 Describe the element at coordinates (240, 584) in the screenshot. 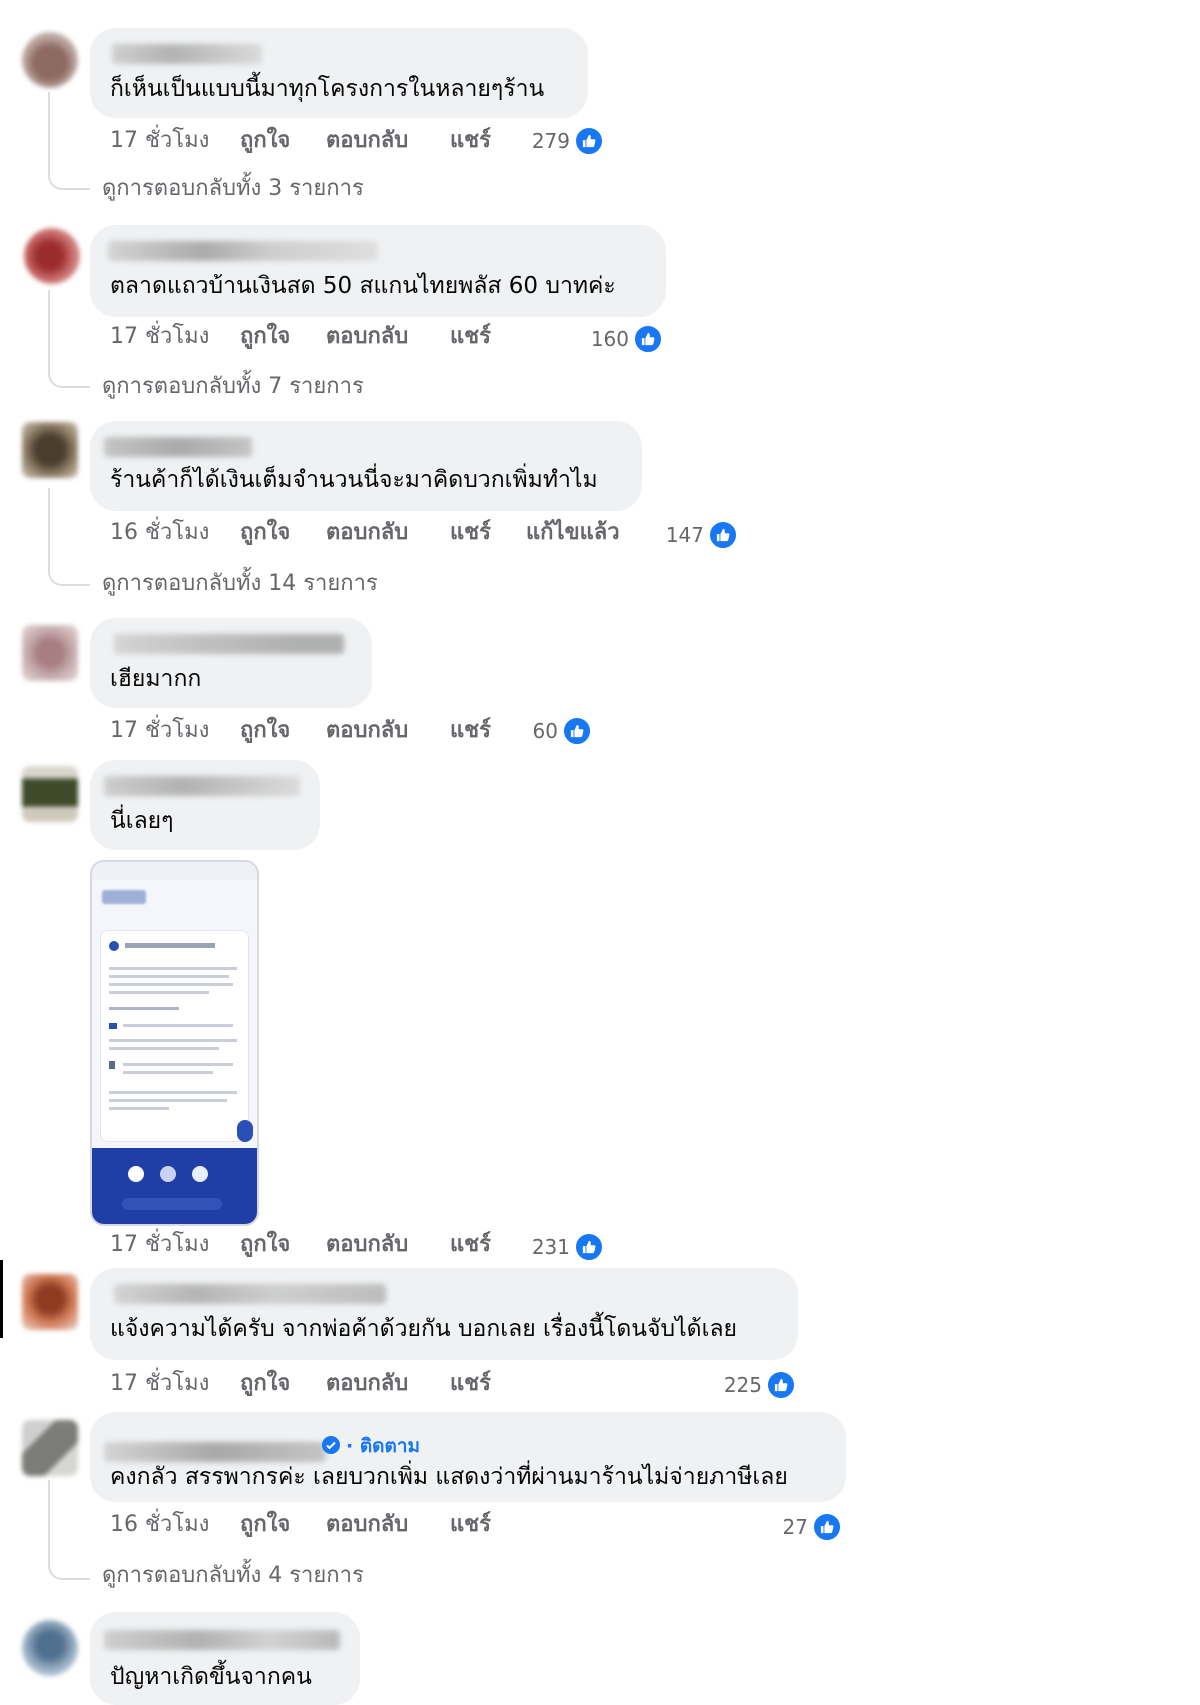

I see `view-replies-link: ดูการตอบกลับทั้ง 14 รายการ` at that location.